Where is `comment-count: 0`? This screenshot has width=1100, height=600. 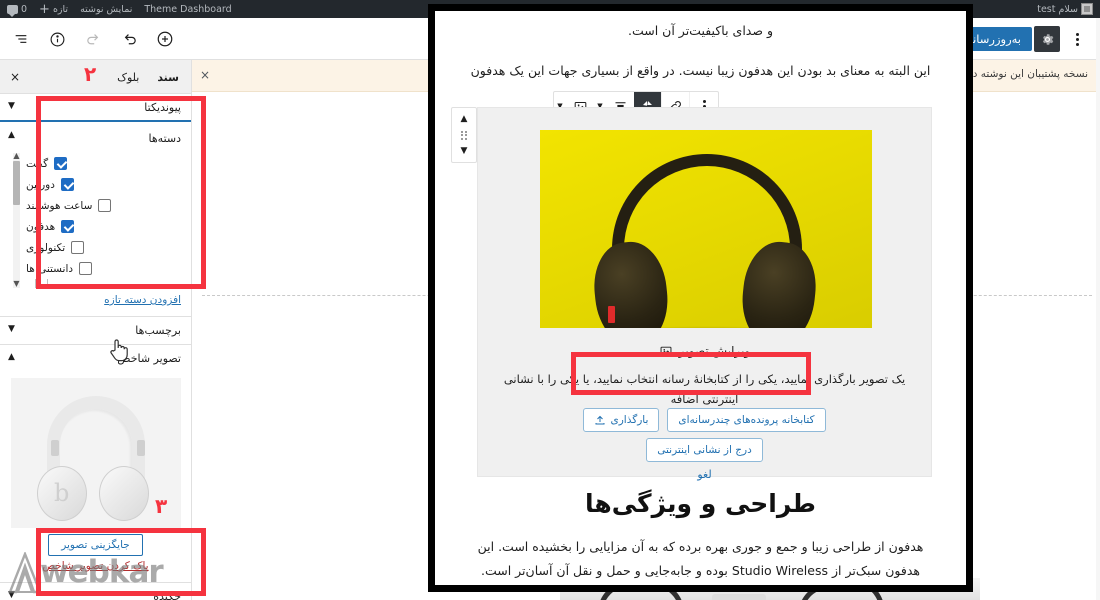 comment-count: 0 is located at coordinates (24, 9).